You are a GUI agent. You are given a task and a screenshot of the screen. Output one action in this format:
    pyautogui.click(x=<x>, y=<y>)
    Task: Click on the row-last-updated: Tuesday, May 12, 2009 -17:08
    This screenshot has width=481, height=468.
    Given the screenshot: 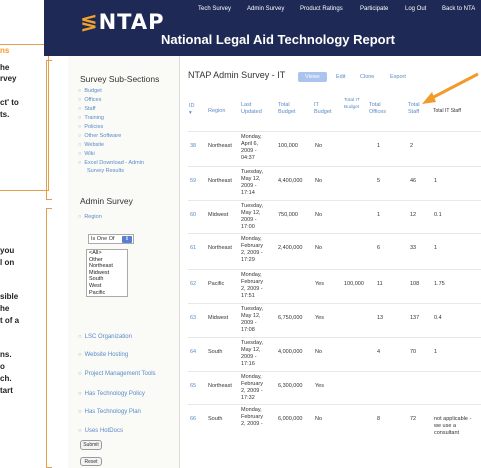 What is the action you would take?
    pyautogui.click(x=252, y=319)
    